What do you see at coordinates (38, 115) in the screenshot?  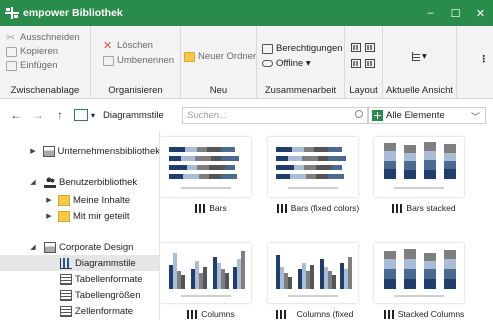 I see `forward-button: →` at bounding box center [38, 115].